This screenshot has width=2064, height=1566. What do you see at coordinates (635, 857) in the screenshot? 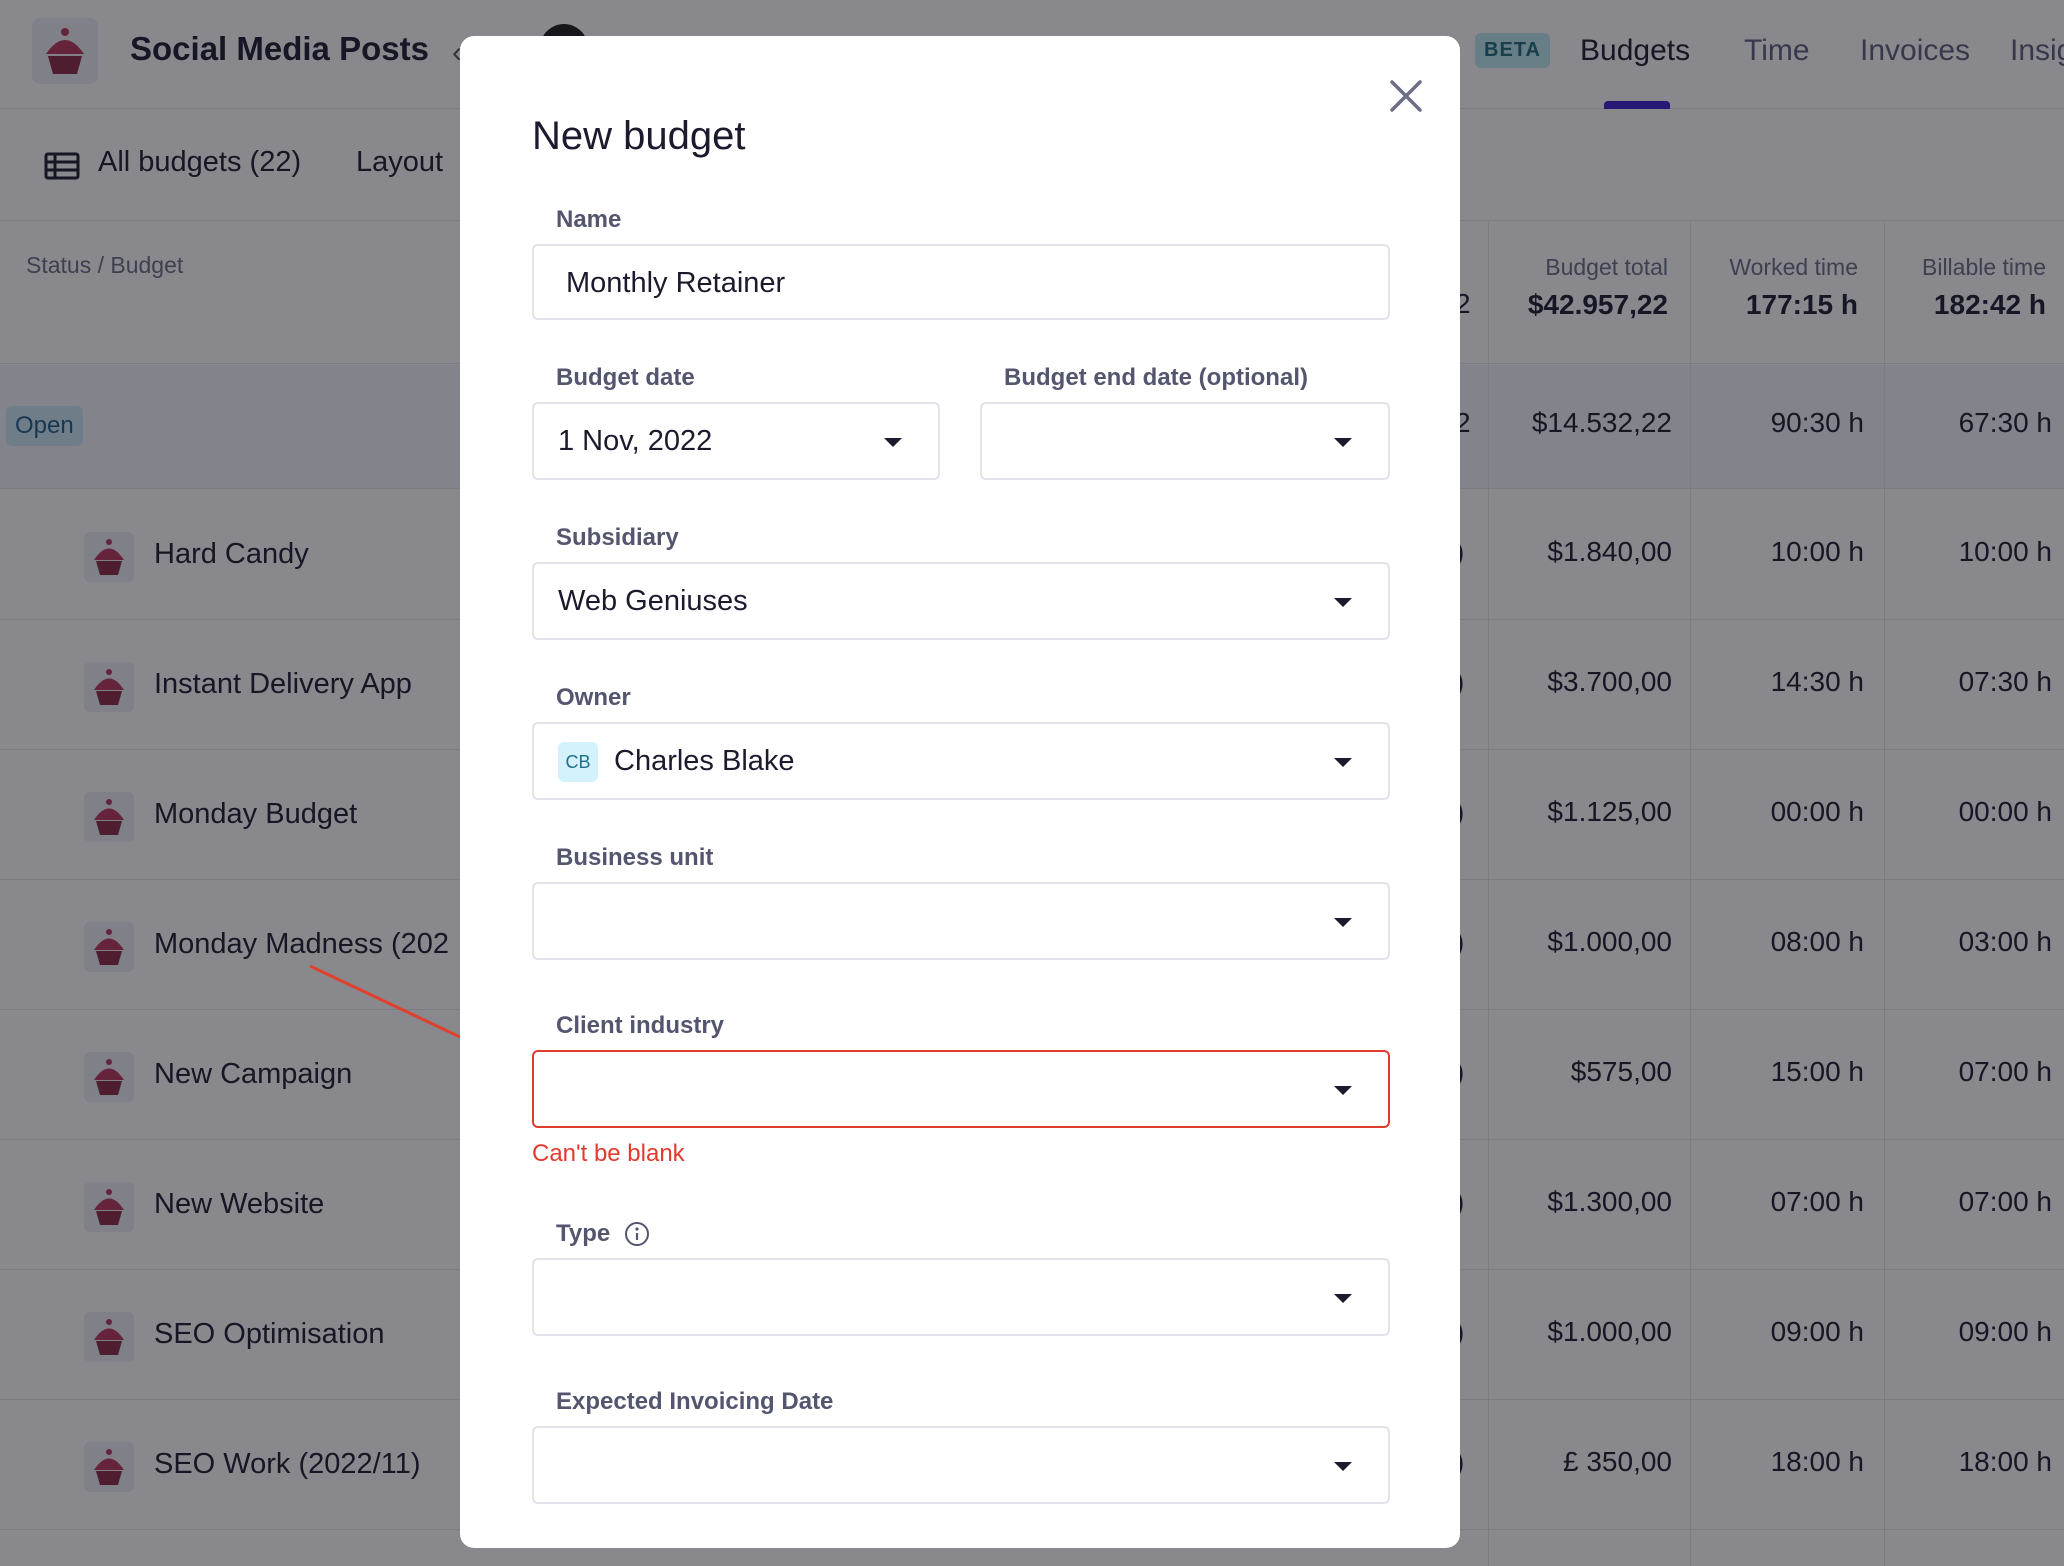
I see `business-unit-label: Business unit` at bounding box center [635, 857].